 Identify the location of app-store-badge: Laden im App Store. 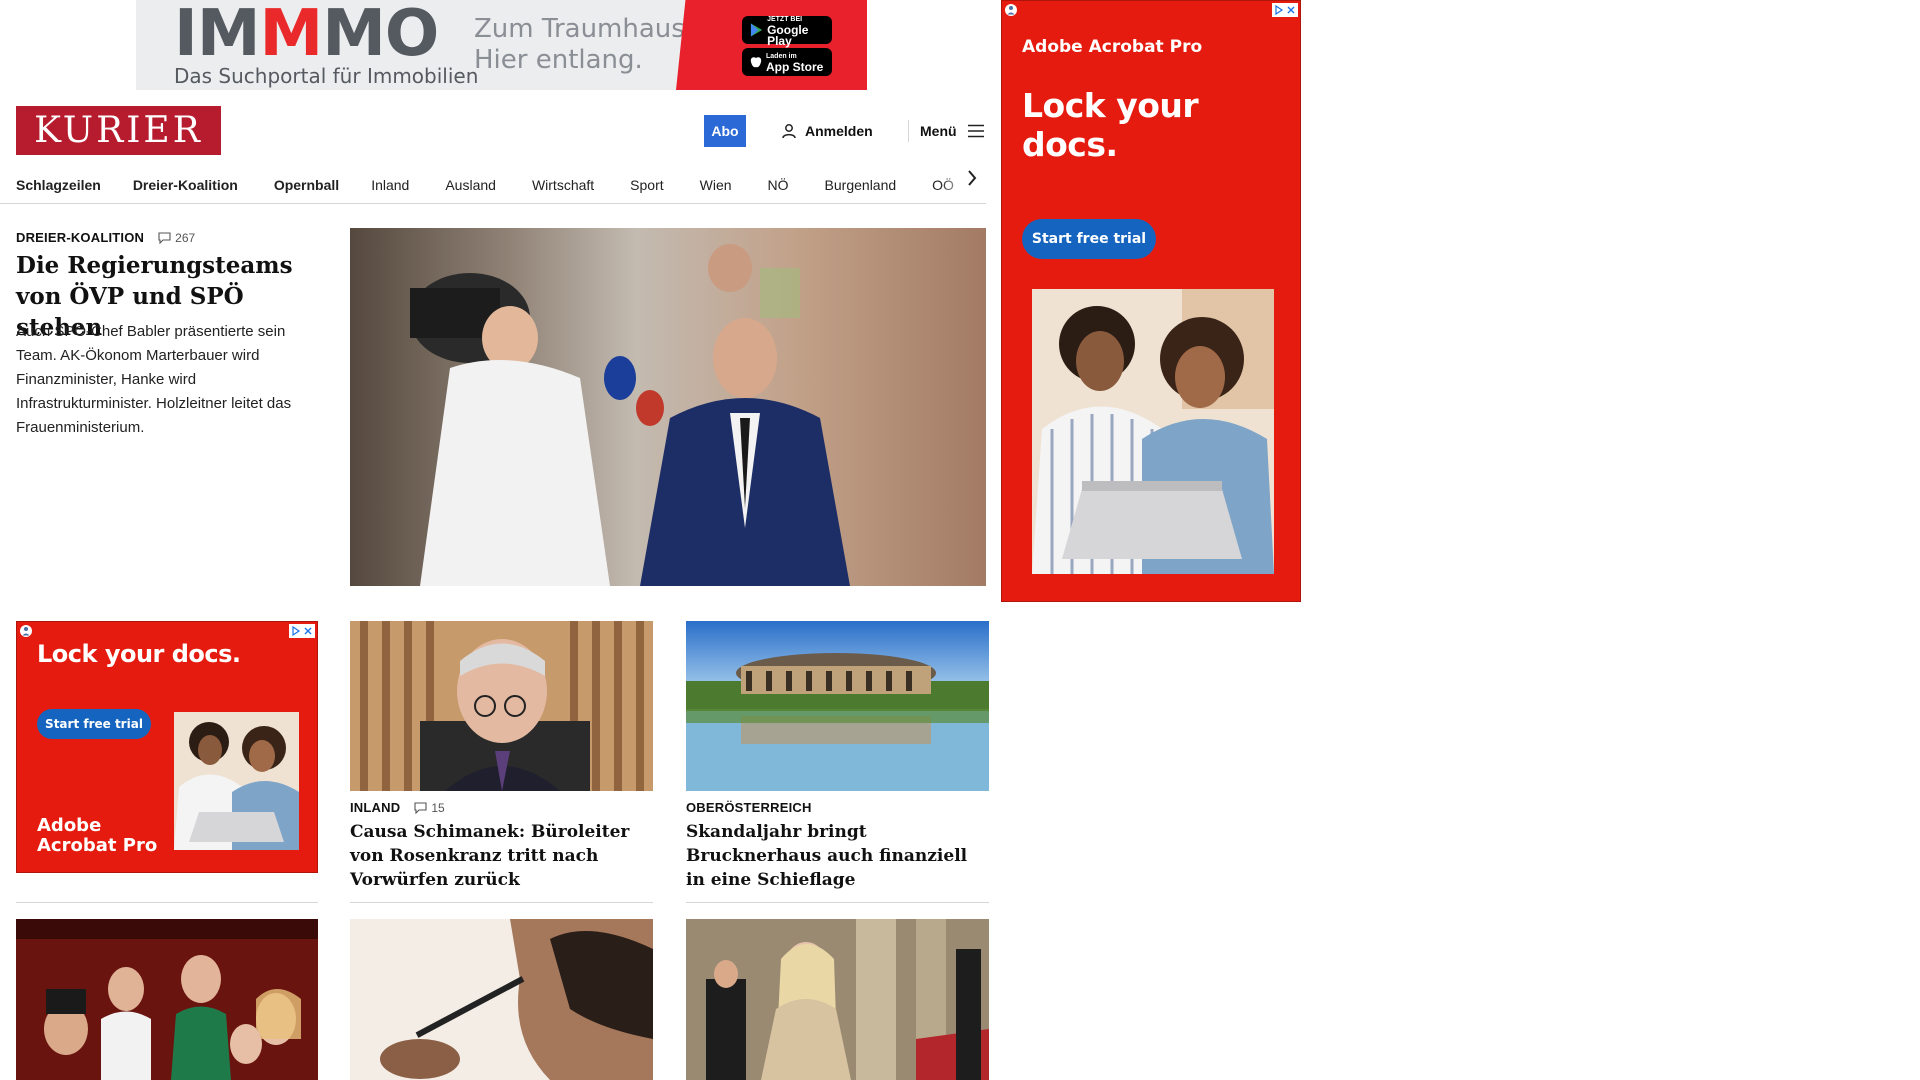
(787, 62).